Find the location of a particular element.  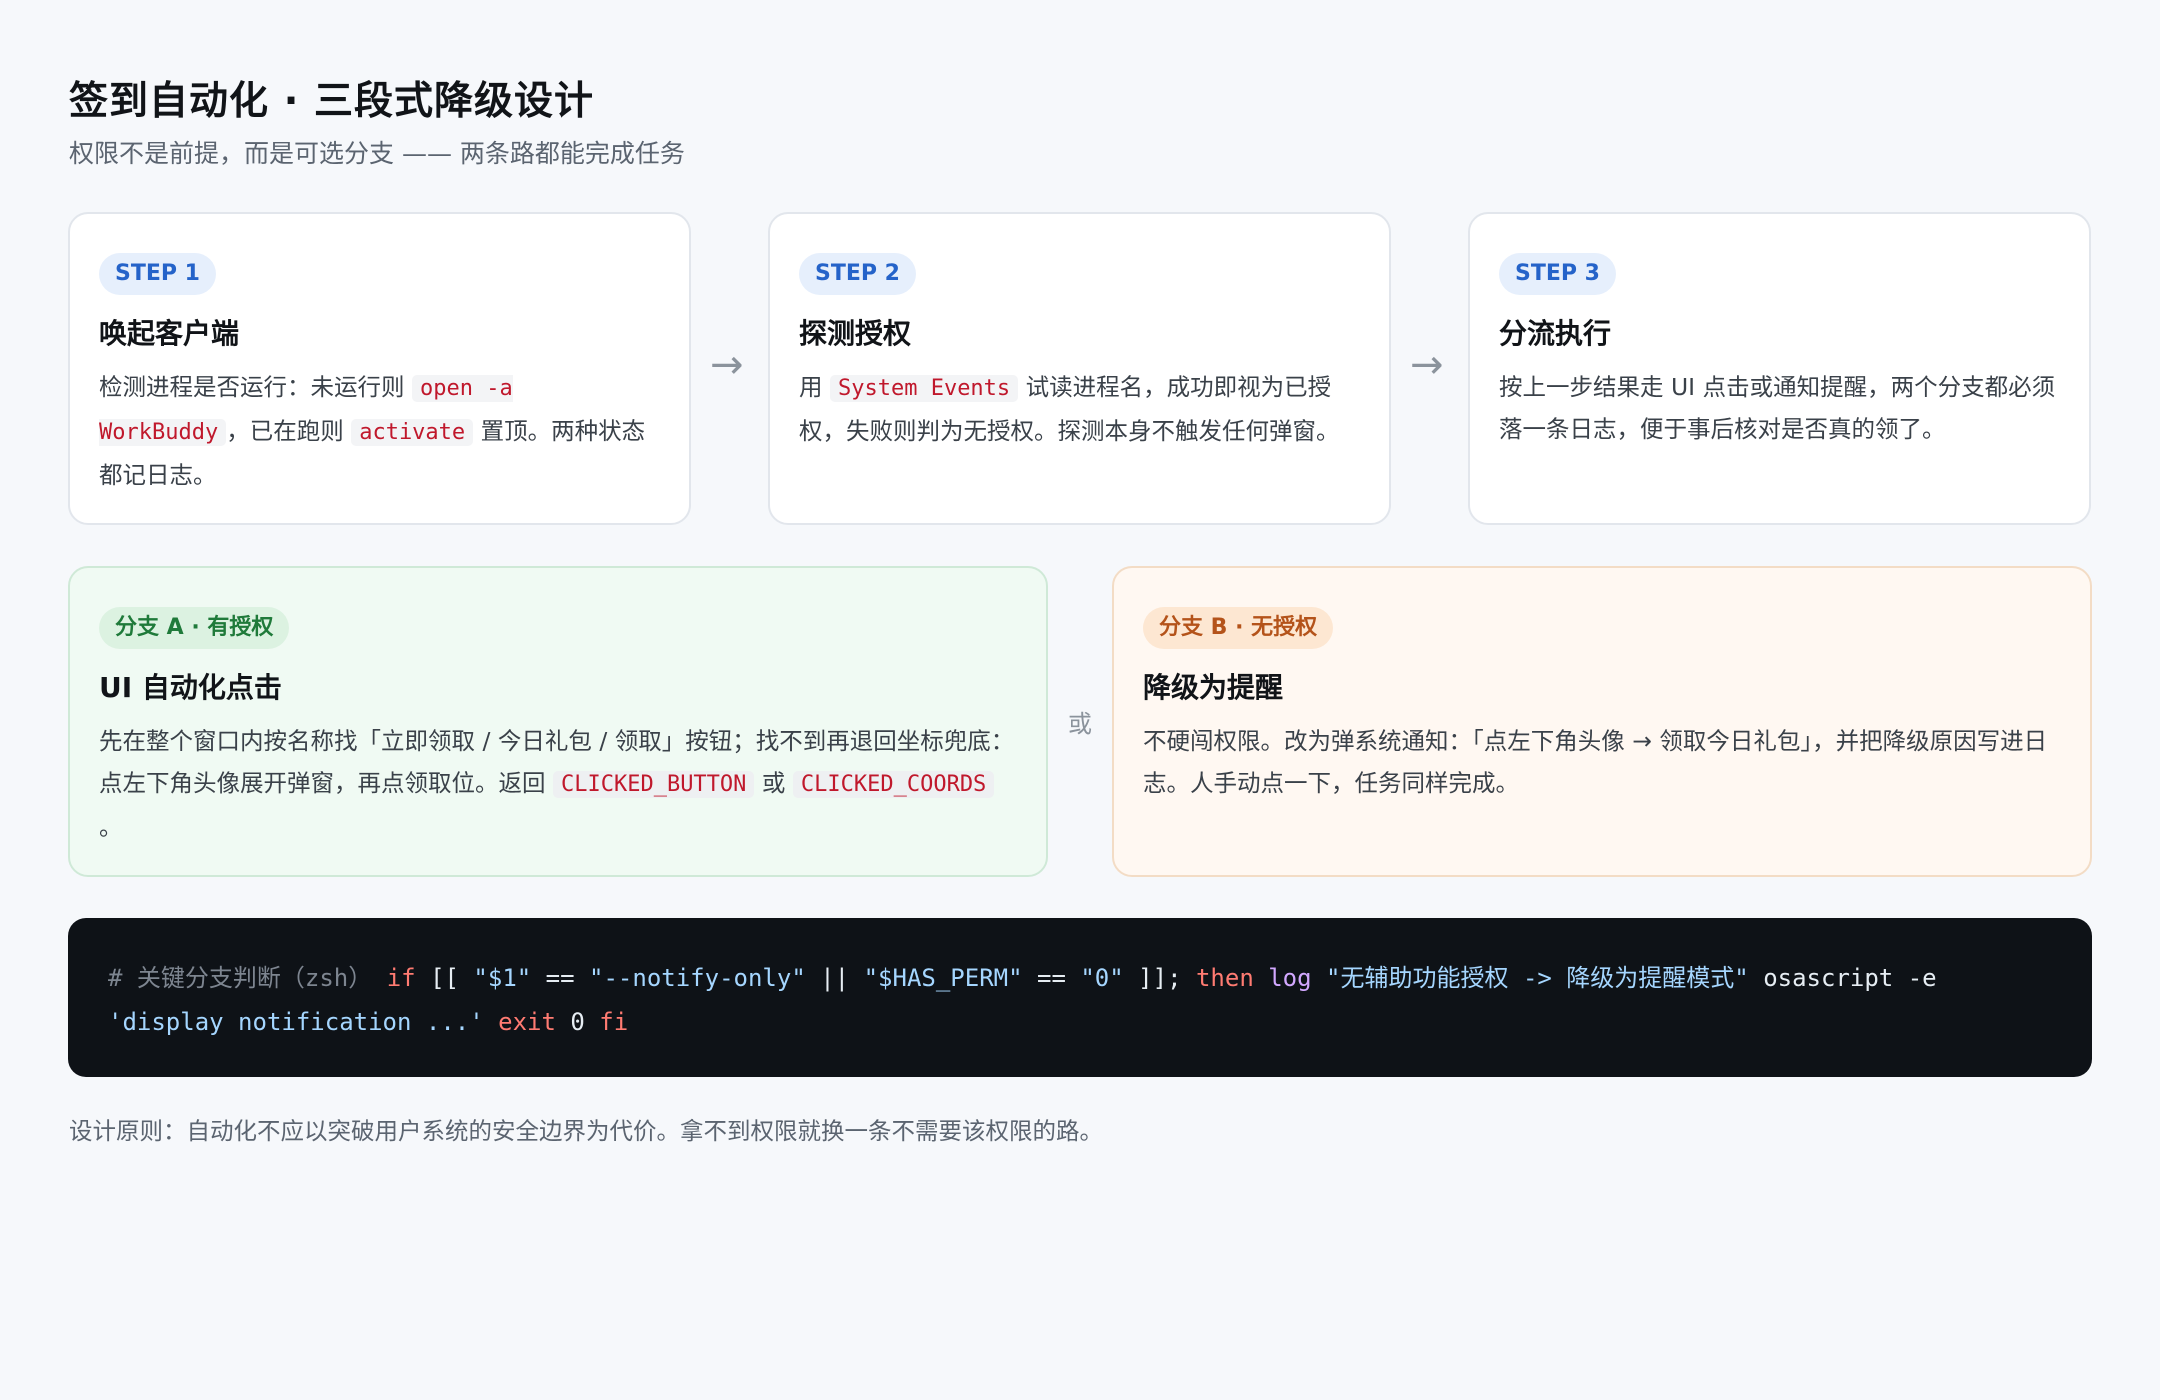

code-token: 0 is located at coordinates (577, 1022).